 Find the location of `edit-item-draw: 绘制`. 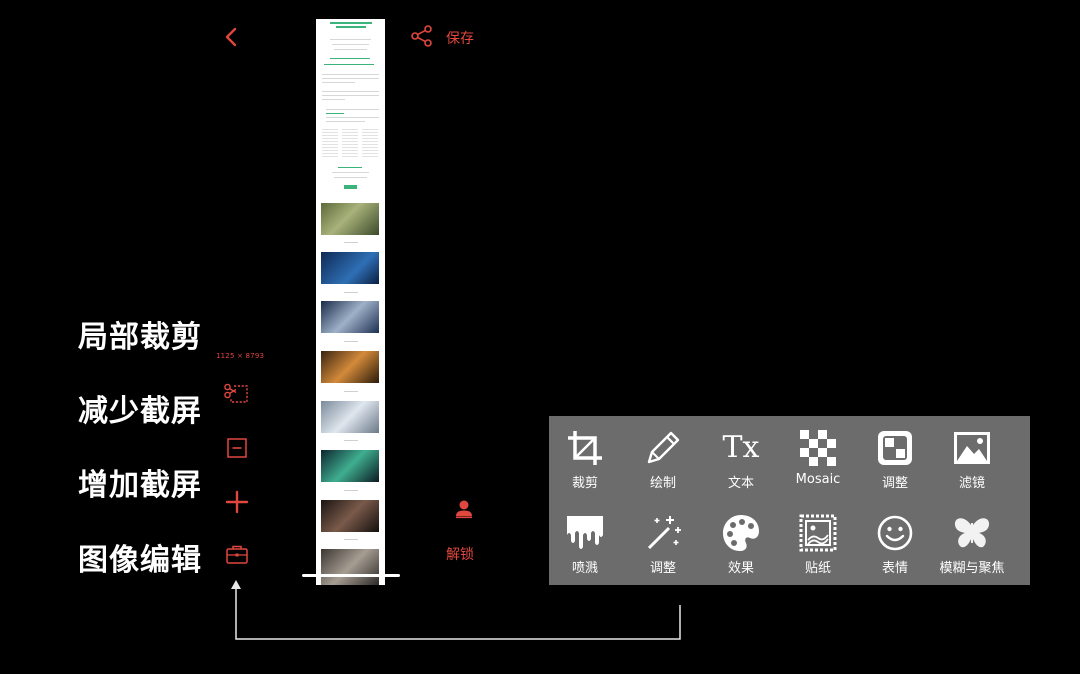

edit-item-draw: 绘制 is located at coordinates (663, 459).